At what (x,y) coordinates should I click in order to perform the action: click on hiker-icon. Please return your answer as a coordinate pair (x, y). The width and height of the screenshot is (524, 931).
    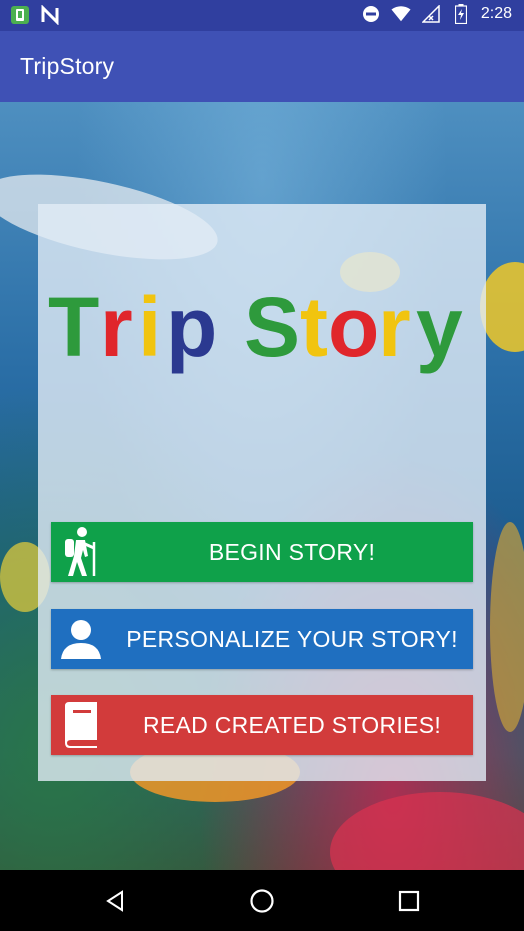
    Looking at the image, I should click on (81, 552).